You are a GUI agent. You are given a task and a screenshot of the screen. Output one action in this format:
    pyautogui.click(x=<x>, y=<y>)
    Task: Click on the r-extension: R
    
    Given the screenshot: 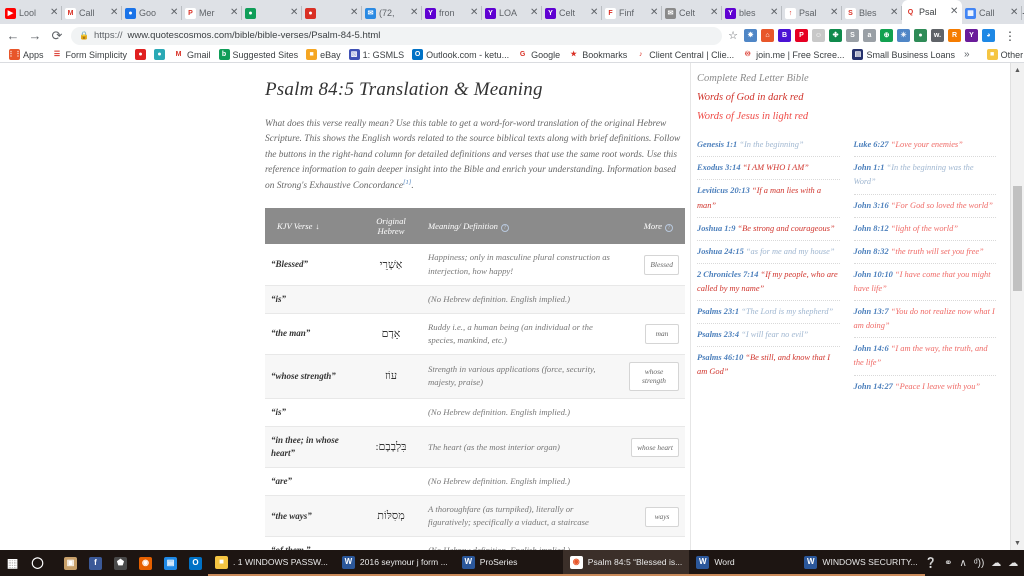 What is the action you would take?
    pyautogui.click(x=954, y=36)
    